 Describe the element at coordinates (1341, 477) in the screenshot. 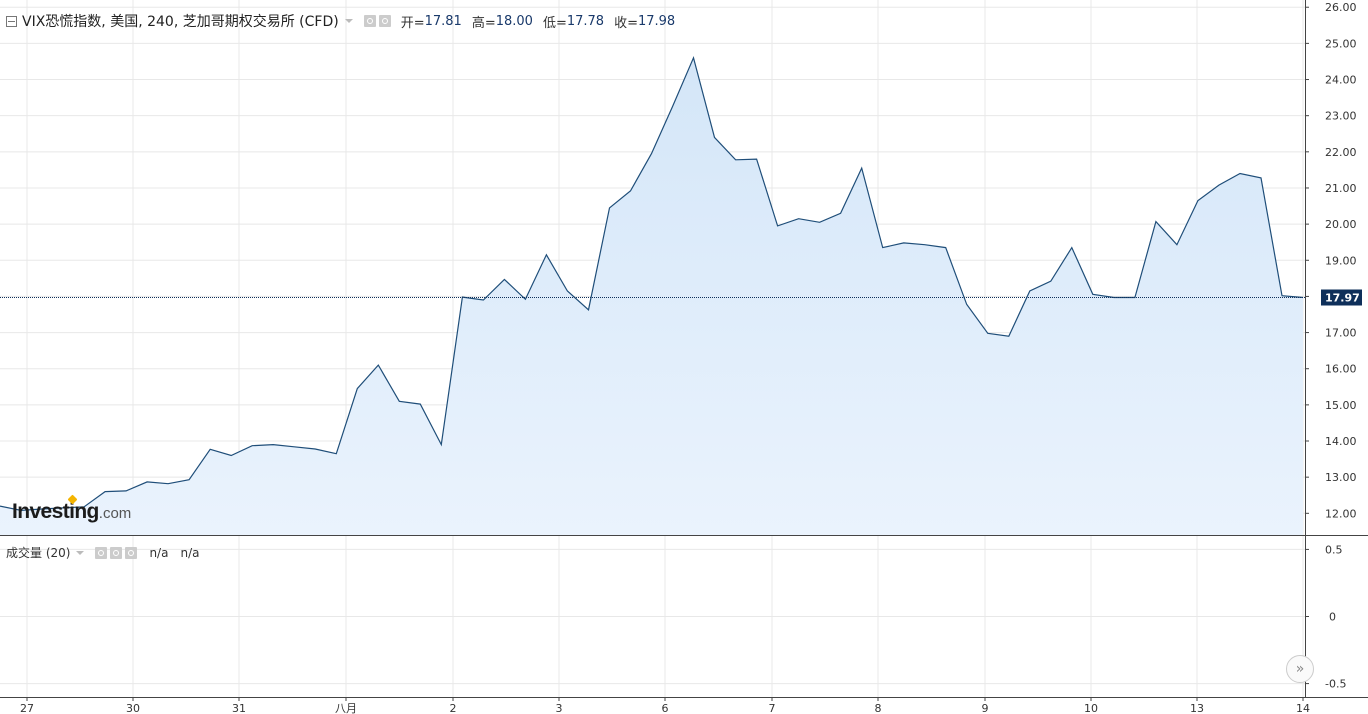

I see `y-tick-label: 13.00` at that location.